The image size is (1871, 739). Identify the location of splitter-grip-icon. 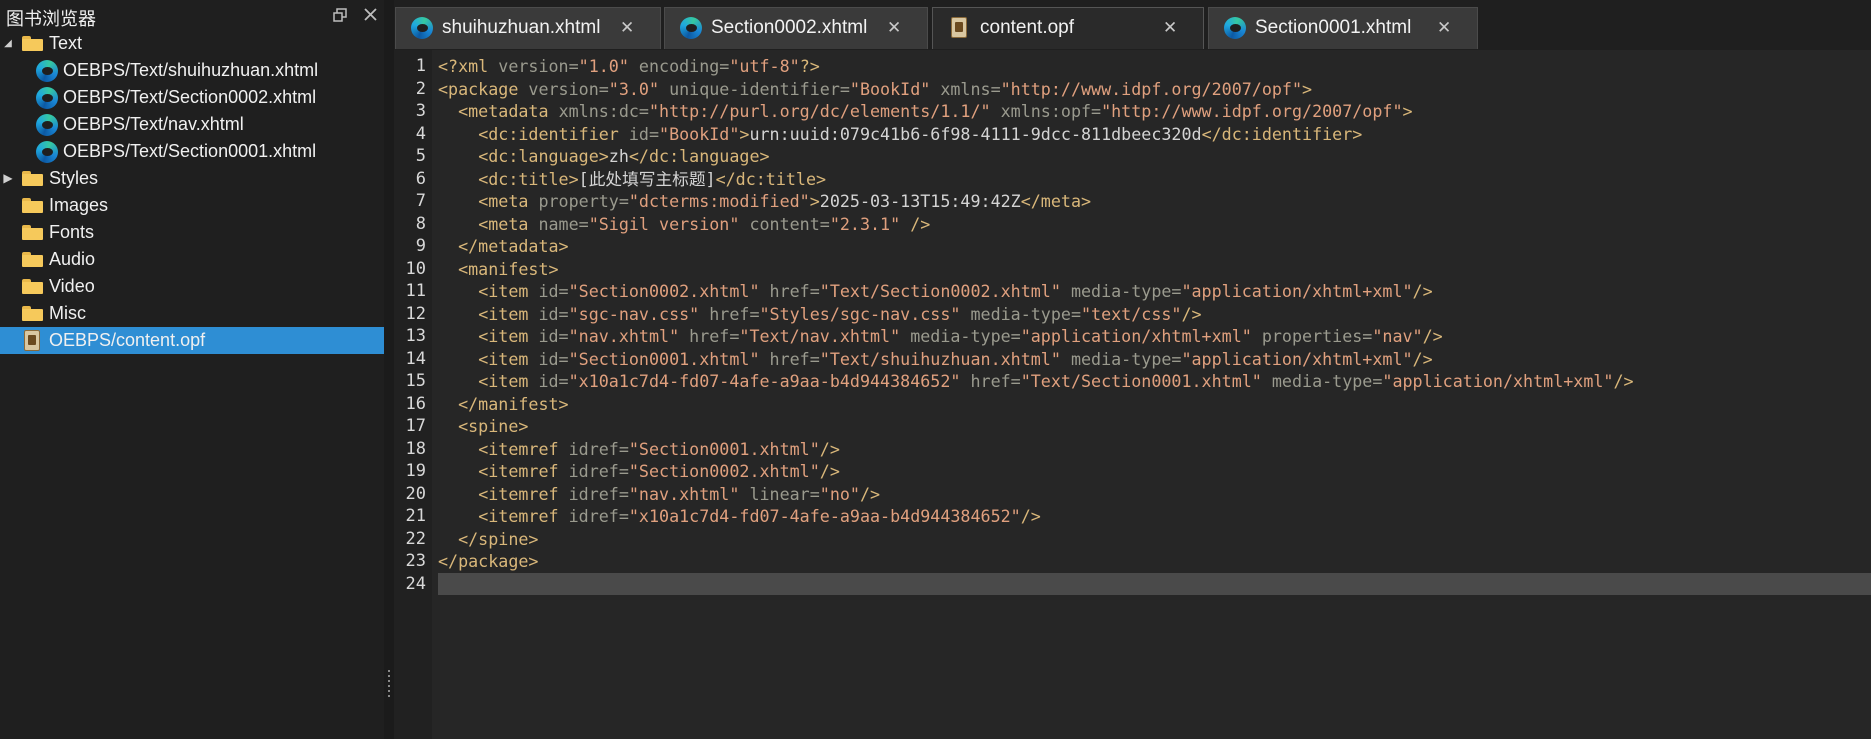
(389, 684).